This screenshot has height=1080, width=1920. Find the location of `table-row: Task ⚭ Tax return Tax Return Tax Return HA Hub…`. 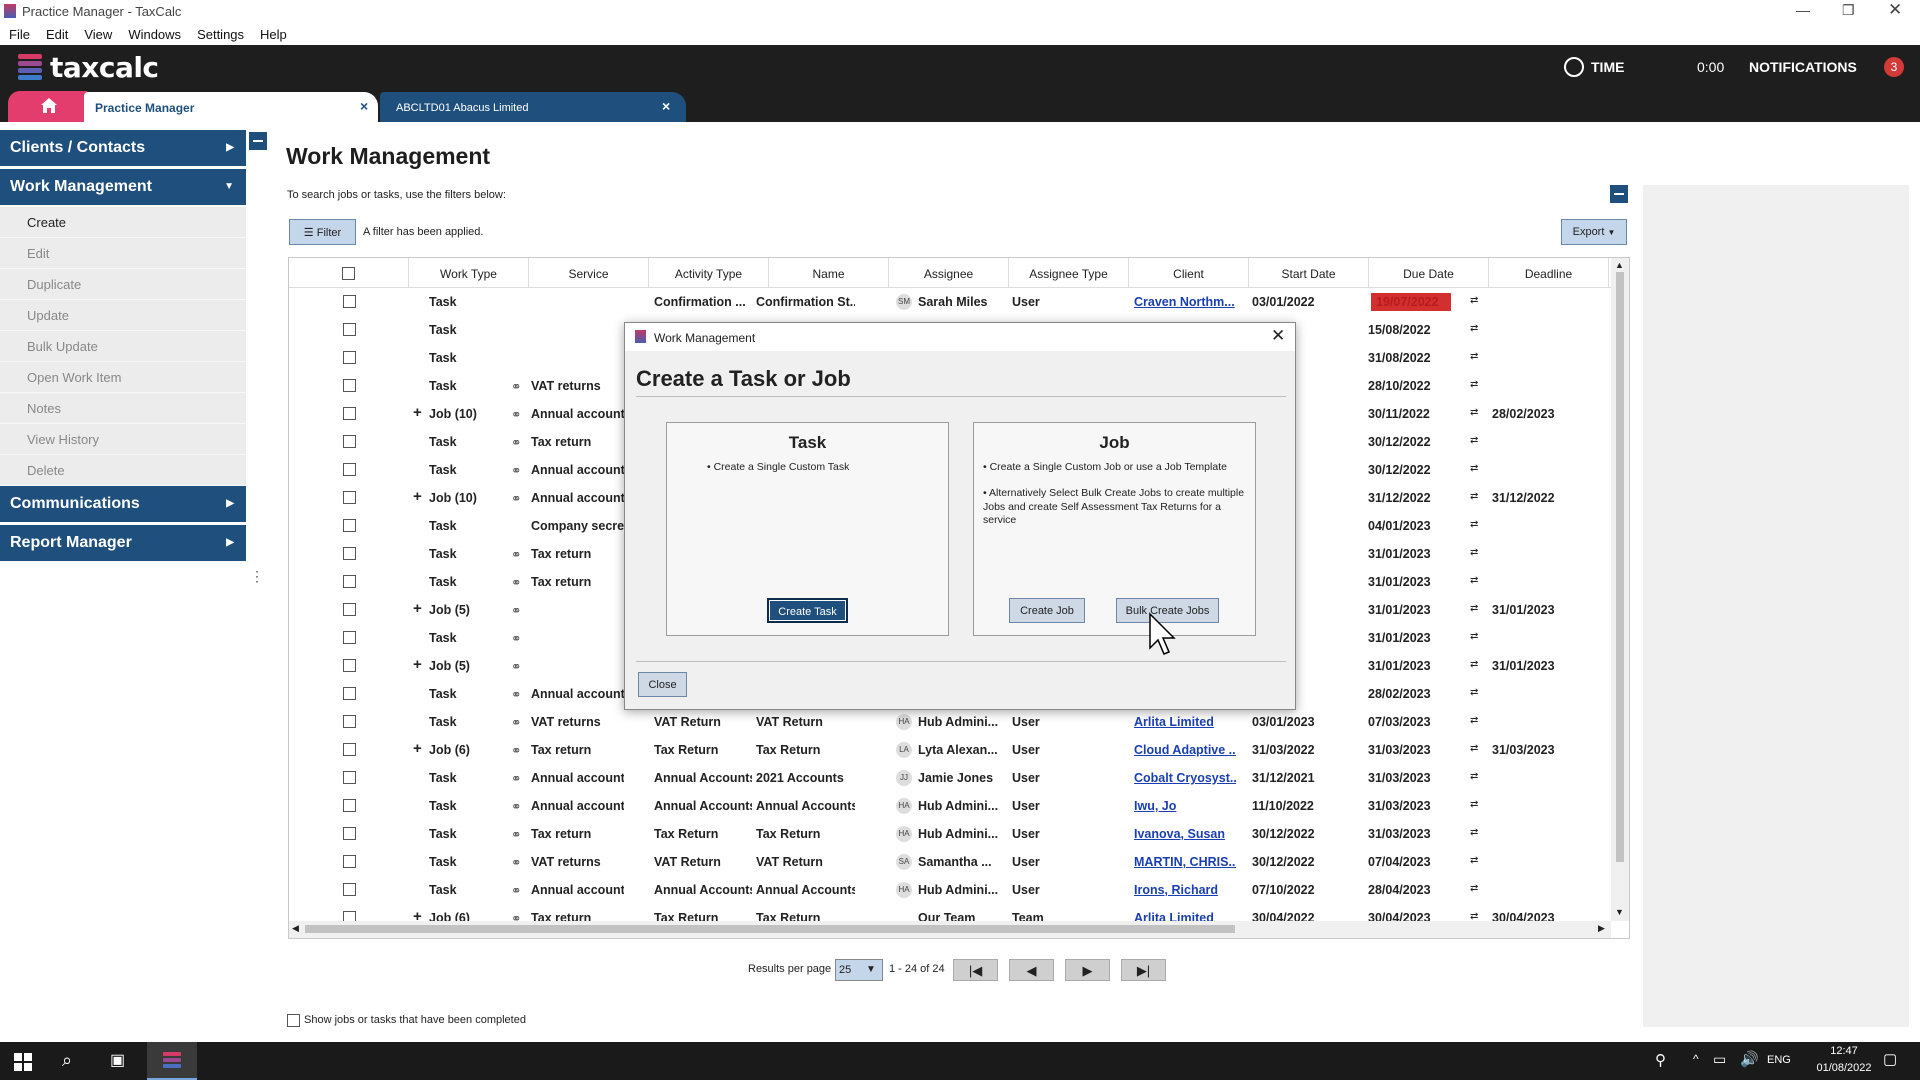

table-row: Task ⚭ Tax return Tax Return Tax Return HA Hub… is located at coordinates (949, 834).